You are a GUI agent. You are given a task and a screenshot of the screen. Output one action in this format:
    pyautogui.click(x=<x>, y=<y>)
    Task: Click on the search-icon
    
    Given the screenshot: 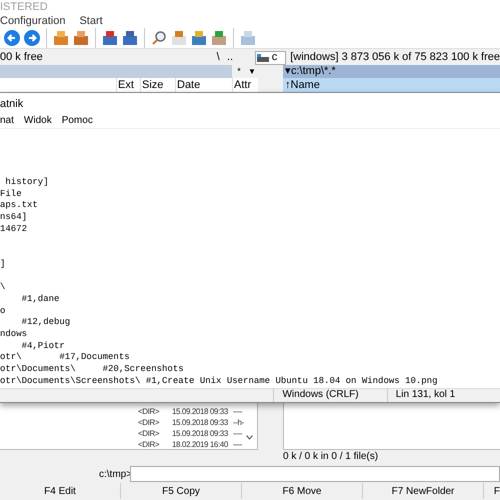 What is the action you would take?
    pyautogui.click(x=159, y=38)
    